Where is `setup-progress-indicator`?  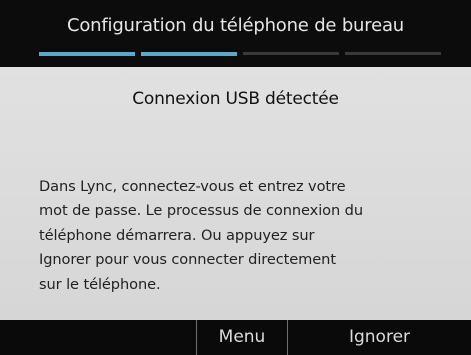
setup-progress-indicator is located at coordinates (240, 54).